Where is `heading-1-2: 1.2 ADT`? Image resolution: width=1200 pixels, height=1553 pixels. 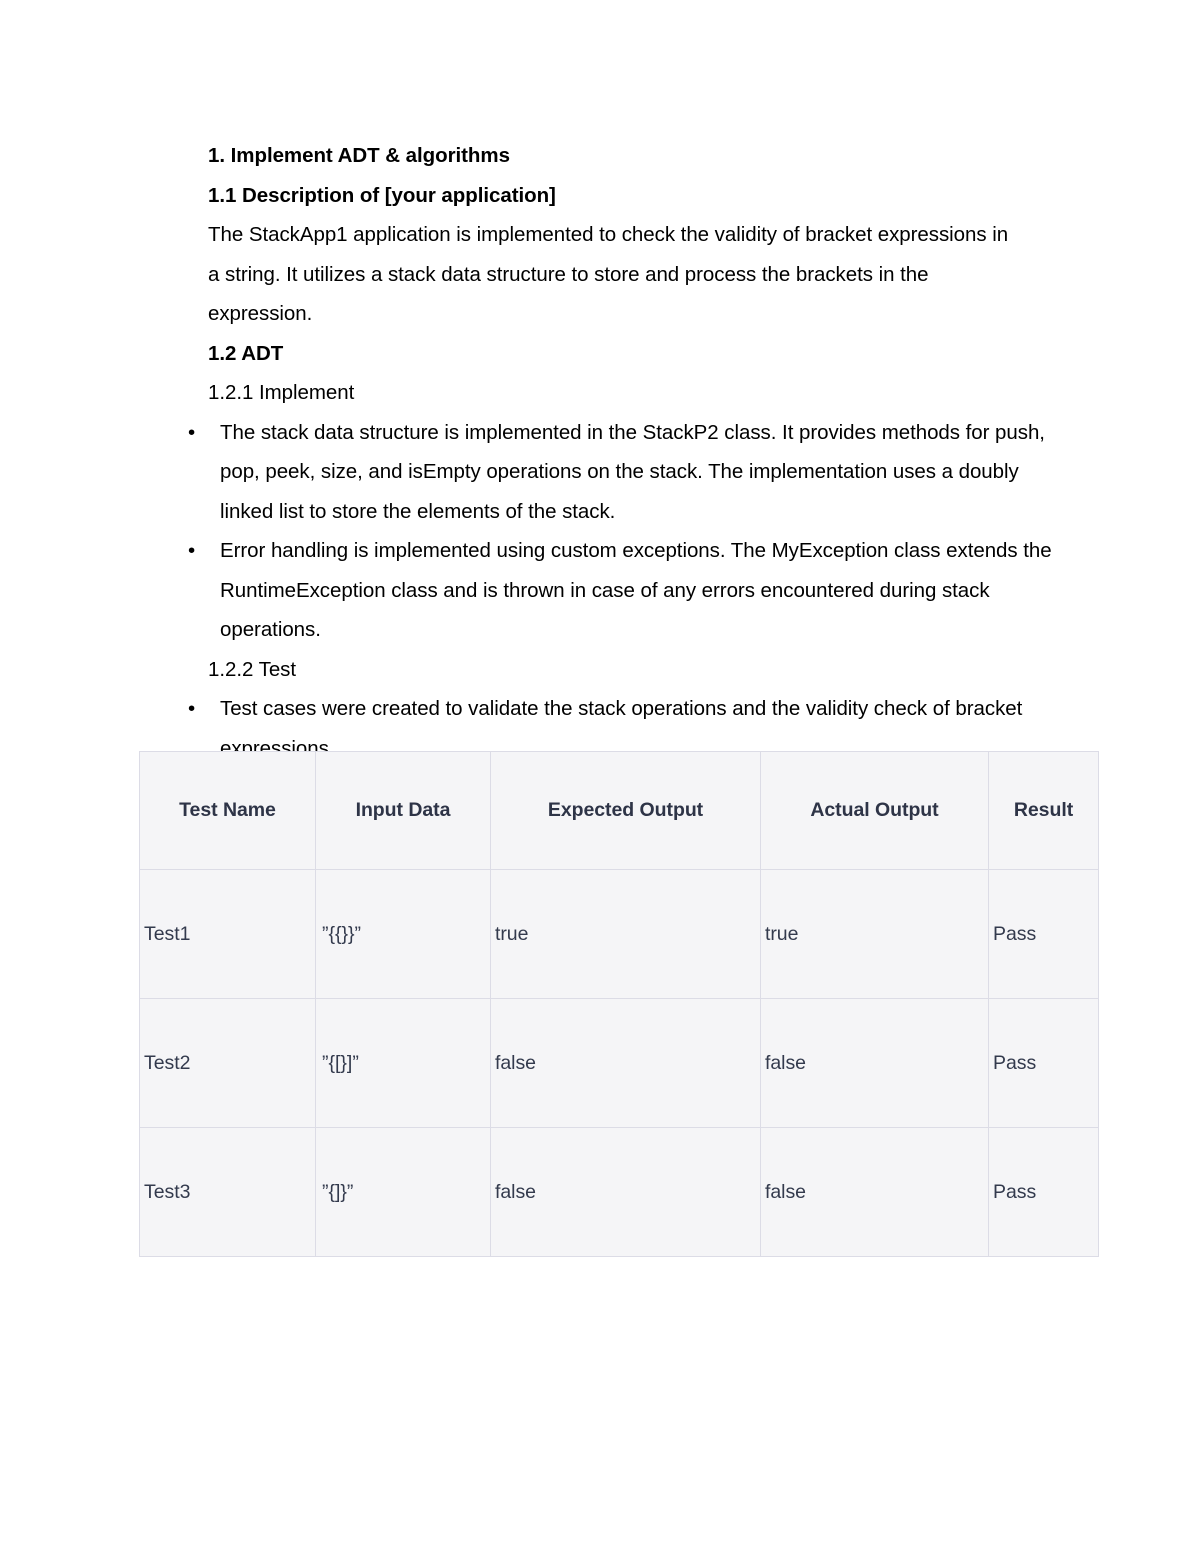
heading-1-2: 1.2 ADT is located at coordinates (246, 353).